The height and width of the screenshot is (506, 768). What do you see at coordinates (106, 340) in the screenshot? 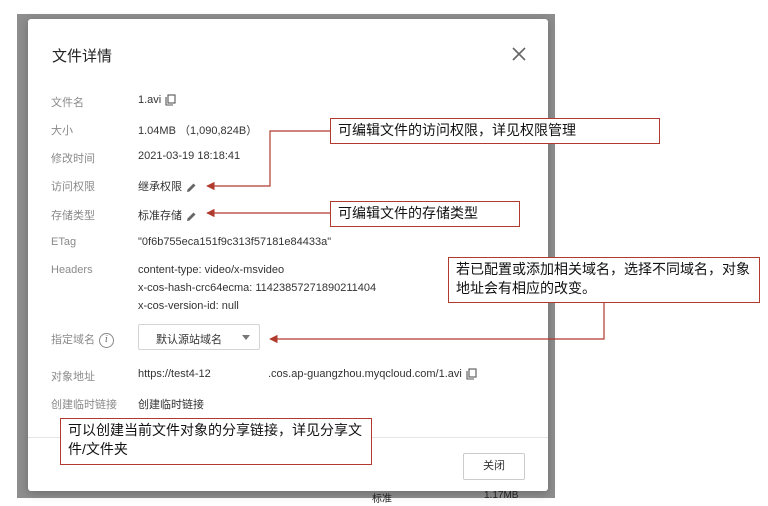
I see `info-icon: i` at bounding box center [106, 340].